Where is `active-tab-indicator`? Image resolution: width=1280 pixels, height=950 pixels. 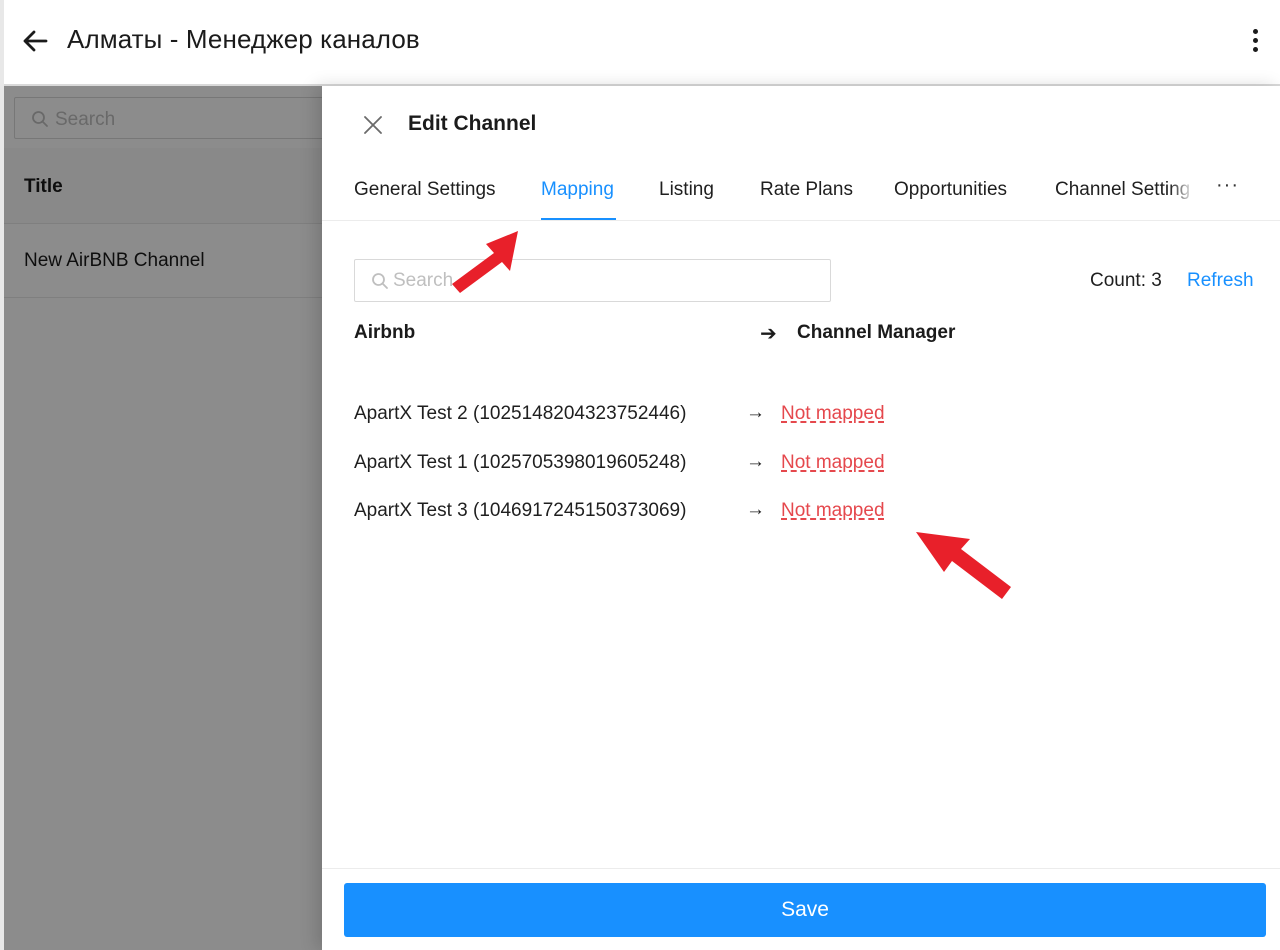 active-tab-indicator is located at coordinates (578, 219).